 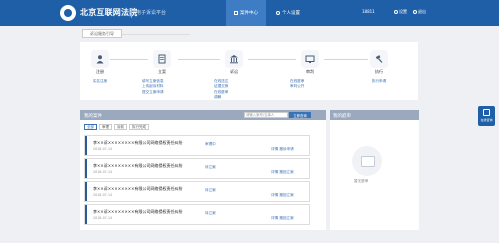 I want to click on empty-state-icon, so click(x=367, y=161).